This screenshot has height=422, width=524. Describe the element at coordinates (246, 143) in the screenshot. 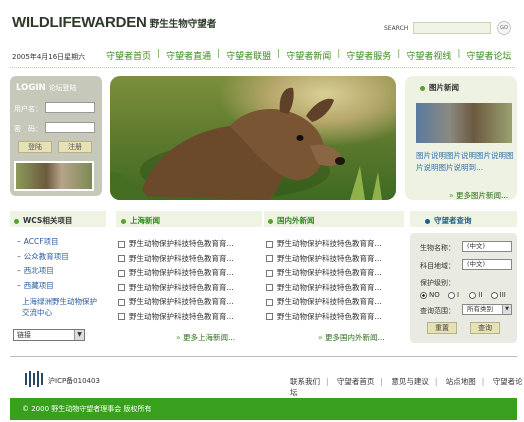

I see `deer-illustration` at that location.